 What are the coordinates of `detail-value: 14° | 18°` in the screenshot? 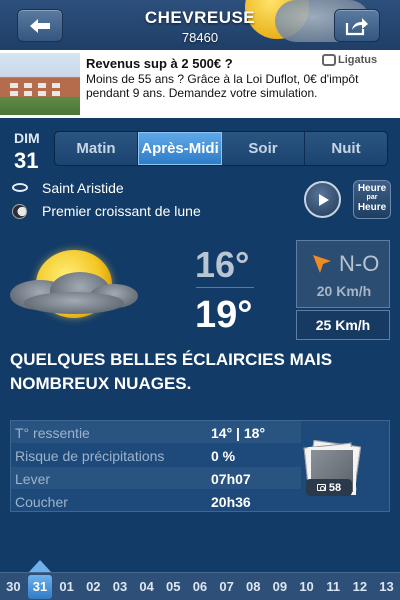 It's located at (238, 433).